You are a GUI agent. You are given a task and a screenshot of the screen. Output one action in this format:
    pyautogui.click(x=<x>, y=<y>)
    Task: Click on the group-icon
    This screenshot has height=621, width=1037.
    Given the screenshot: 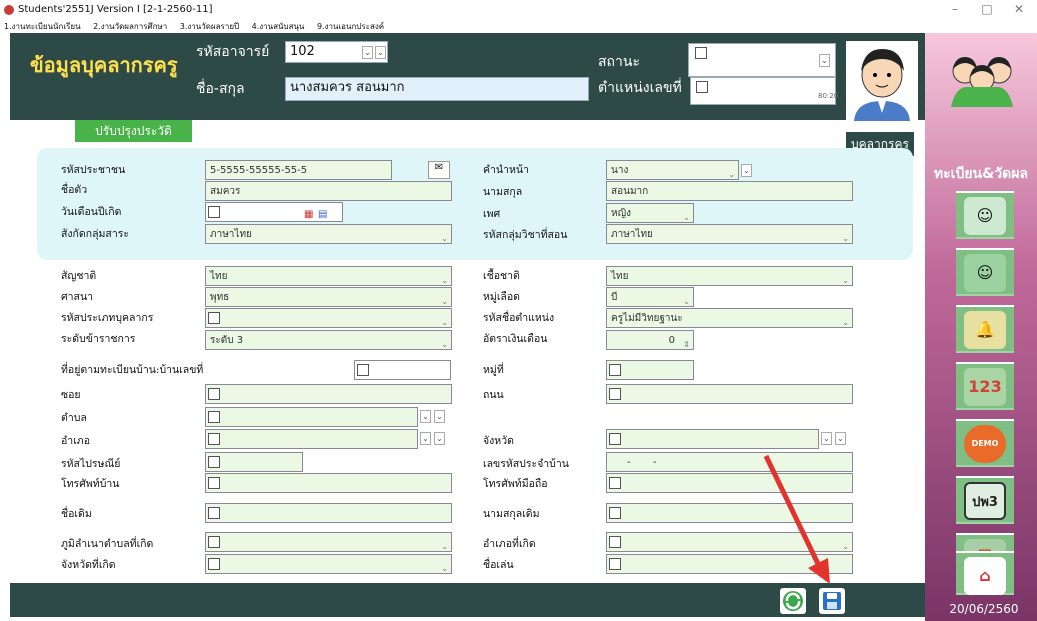 What is the action you would take?
    pyautogui.click(x=982, y=79)
    